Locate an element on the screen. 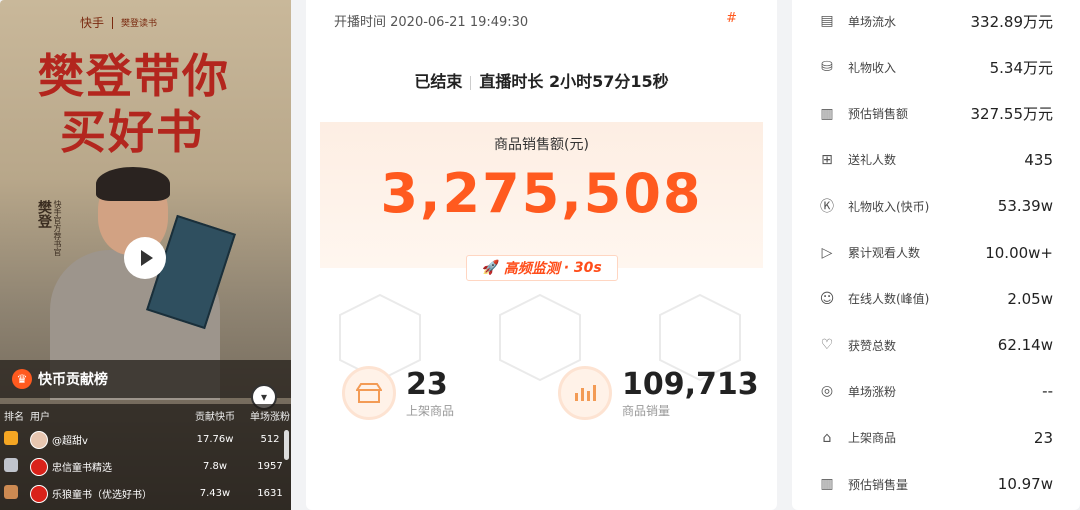 The image size is (1080, 510). stat-row: ⊞ 送礼人数 435 is located at coordinates (936, 160).